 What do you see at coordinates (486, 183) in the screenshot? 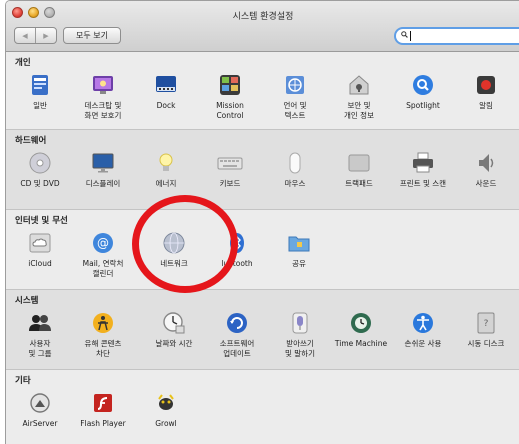
I see `pref-label: 사운드` at bounding box center [486, 183].